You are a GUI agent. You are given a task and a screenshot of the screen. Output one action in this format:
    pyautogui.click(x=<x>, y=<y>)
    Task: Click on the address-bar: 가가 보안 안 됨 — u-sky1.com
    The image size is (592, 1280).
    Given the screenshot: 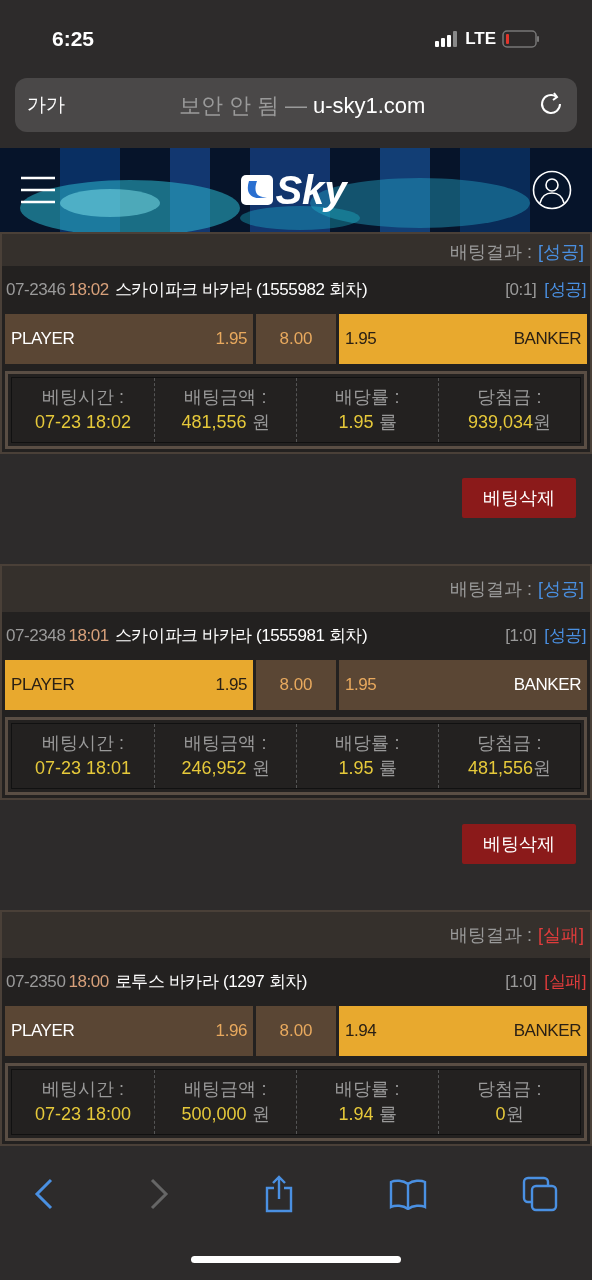 What is the action you would take?
    pyautogui.click(x=296, y=105)
    